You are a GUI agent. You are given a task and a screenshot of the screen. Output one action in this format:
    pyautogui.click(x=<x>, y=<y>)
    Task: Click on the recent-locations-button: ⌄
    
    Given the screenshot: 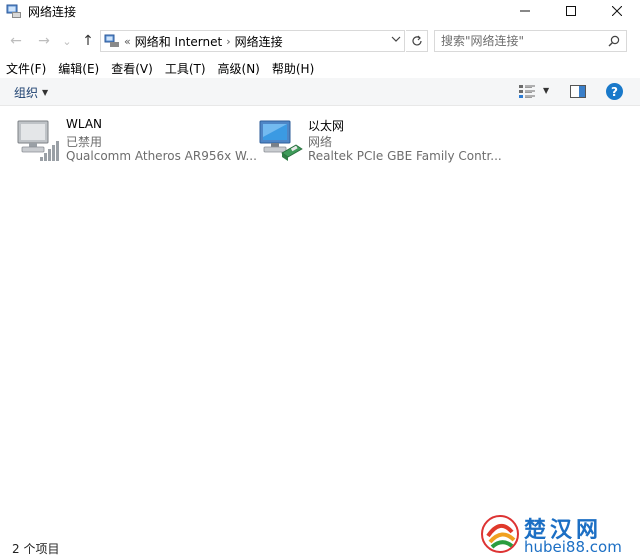 What is the action you would take?
    pyautogui.click(x=67, y=41)
    